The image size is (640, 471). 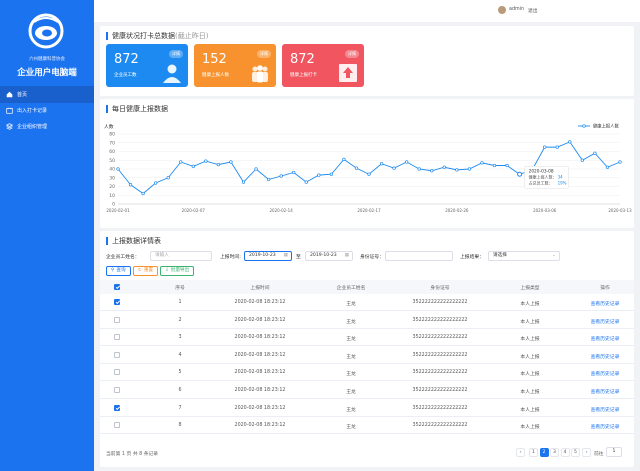 I want to click on goto-page-input: 1, so click(x=614, y=452).